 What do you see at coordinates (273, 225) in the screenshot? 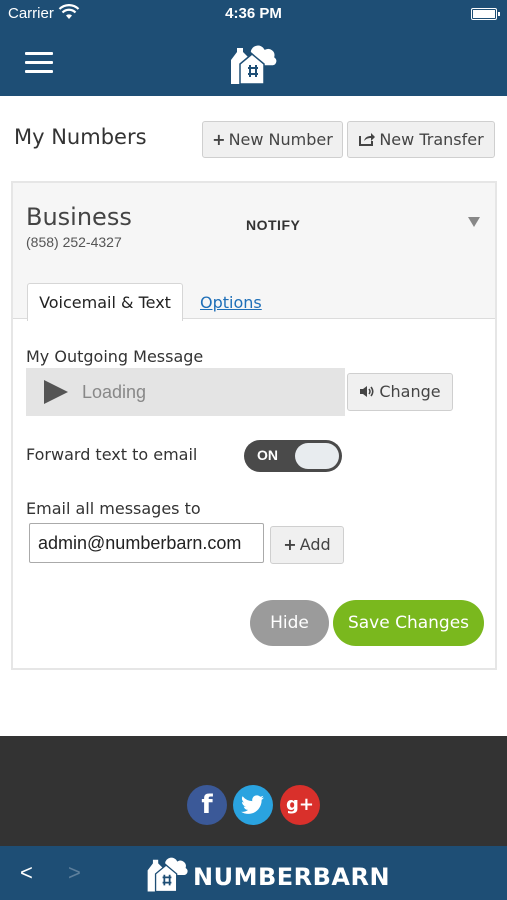
I see `notify-mode: NOTIFY` at bounding box center [273, 225].